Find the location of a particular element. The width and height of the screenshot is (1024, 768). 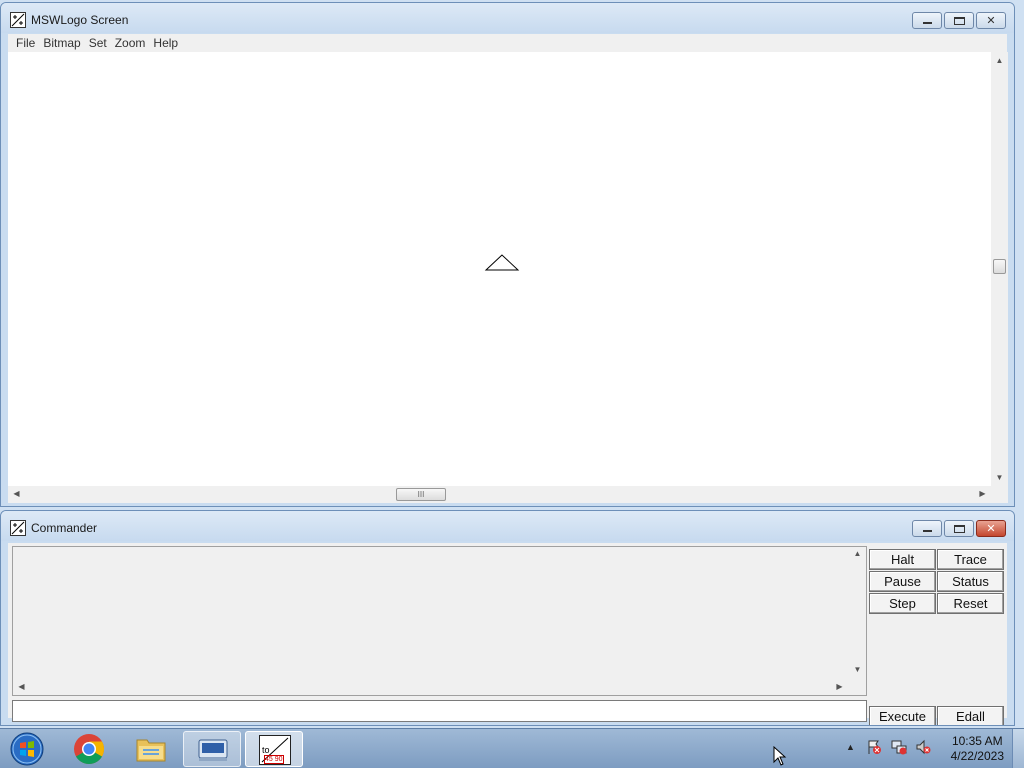

horizontal-scrollbar: ◀ III ▶ is located at coordinates (499, 494).